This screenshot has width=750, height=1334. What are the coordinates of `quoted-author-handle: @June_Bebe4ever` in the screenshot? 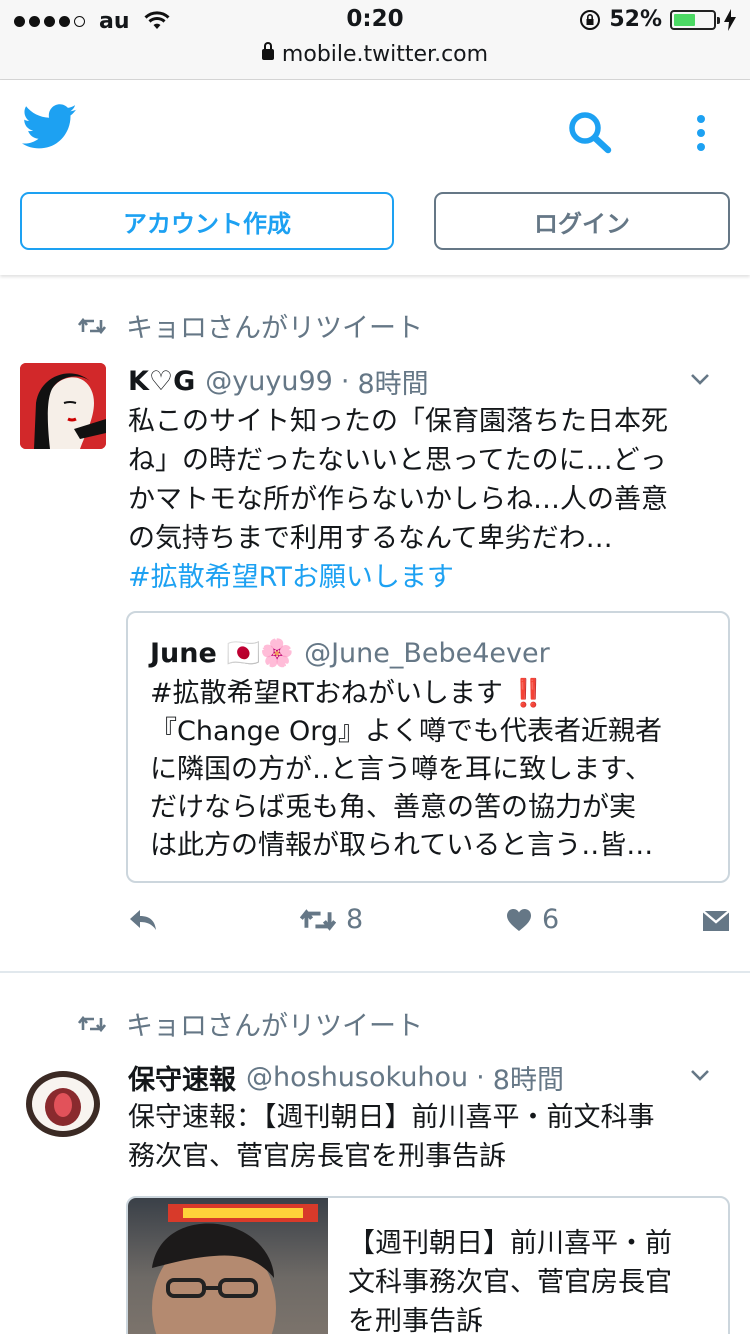 It's located at (427, 653).